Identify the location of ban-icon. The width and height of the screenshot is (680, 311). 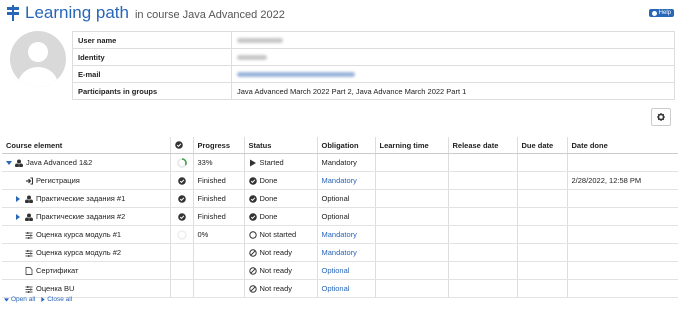
(252, 252).